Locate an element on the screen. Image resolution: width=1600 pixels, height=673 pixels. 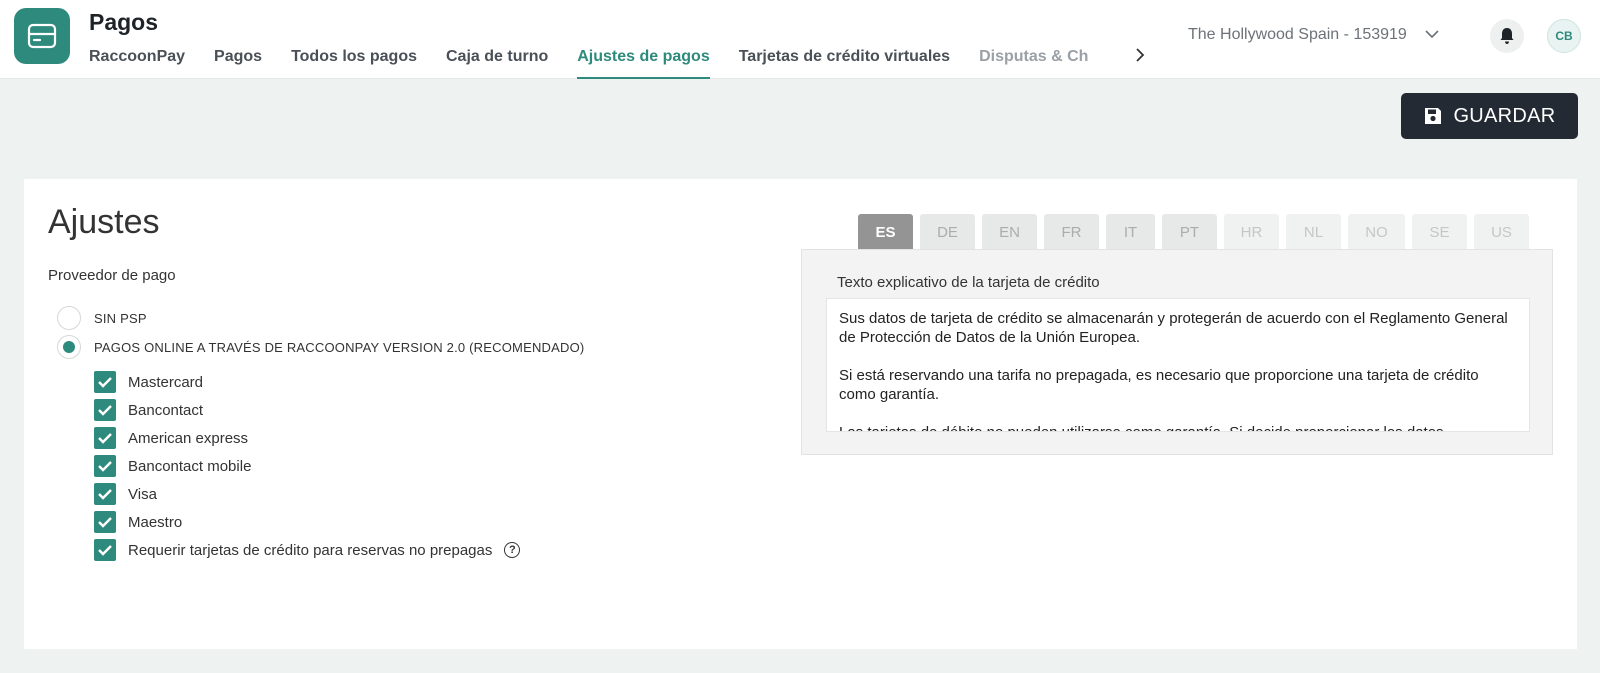
bell-icon is located at coordinates (1507, 36).